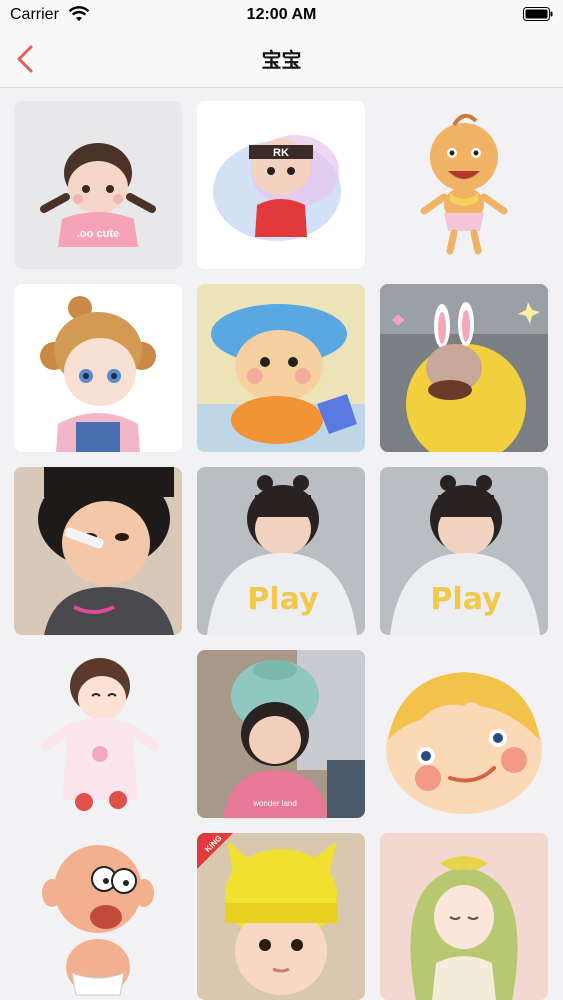 This screenshot has height=1000, width=563. What do you see at coordinates (281, 734) in the screenshot?
I see `grid-image-11: wonder land` at bounding box center [281, 734].